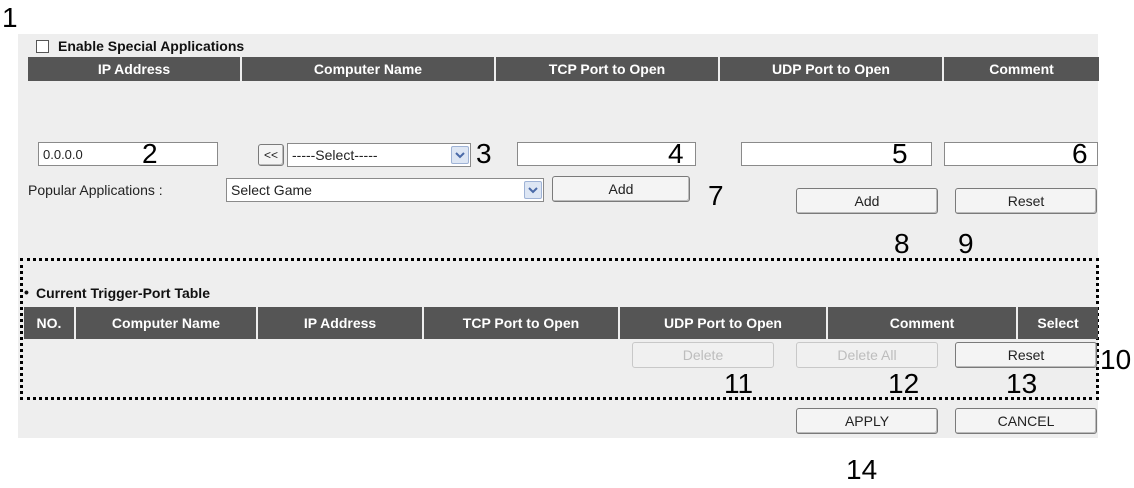 The image size is (1134, 488). Describe the element at coordinates (1026, 201) in the screenshot. I see `reset-button: Reset` at that location.